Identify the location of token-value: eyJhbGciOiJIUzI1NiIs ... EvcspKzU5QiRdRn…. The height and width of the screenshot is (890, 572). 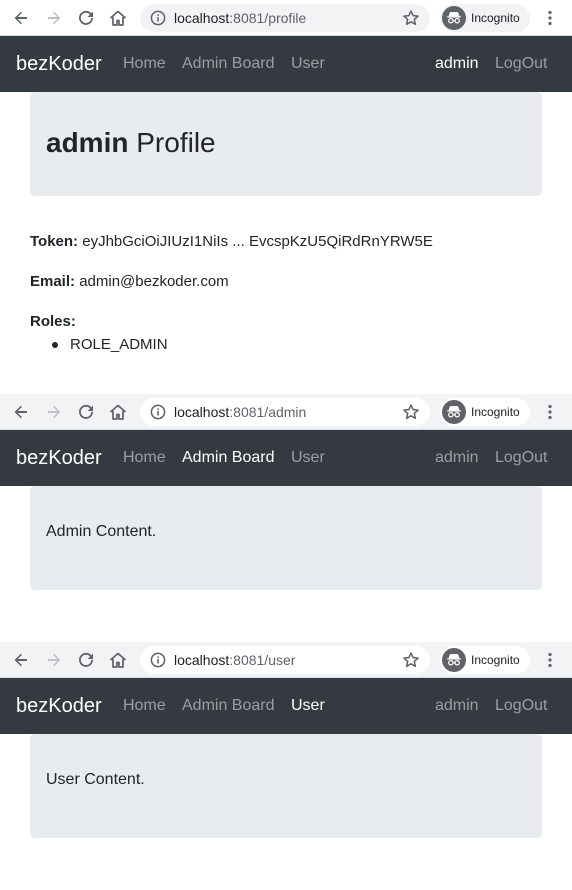
(257, 241).